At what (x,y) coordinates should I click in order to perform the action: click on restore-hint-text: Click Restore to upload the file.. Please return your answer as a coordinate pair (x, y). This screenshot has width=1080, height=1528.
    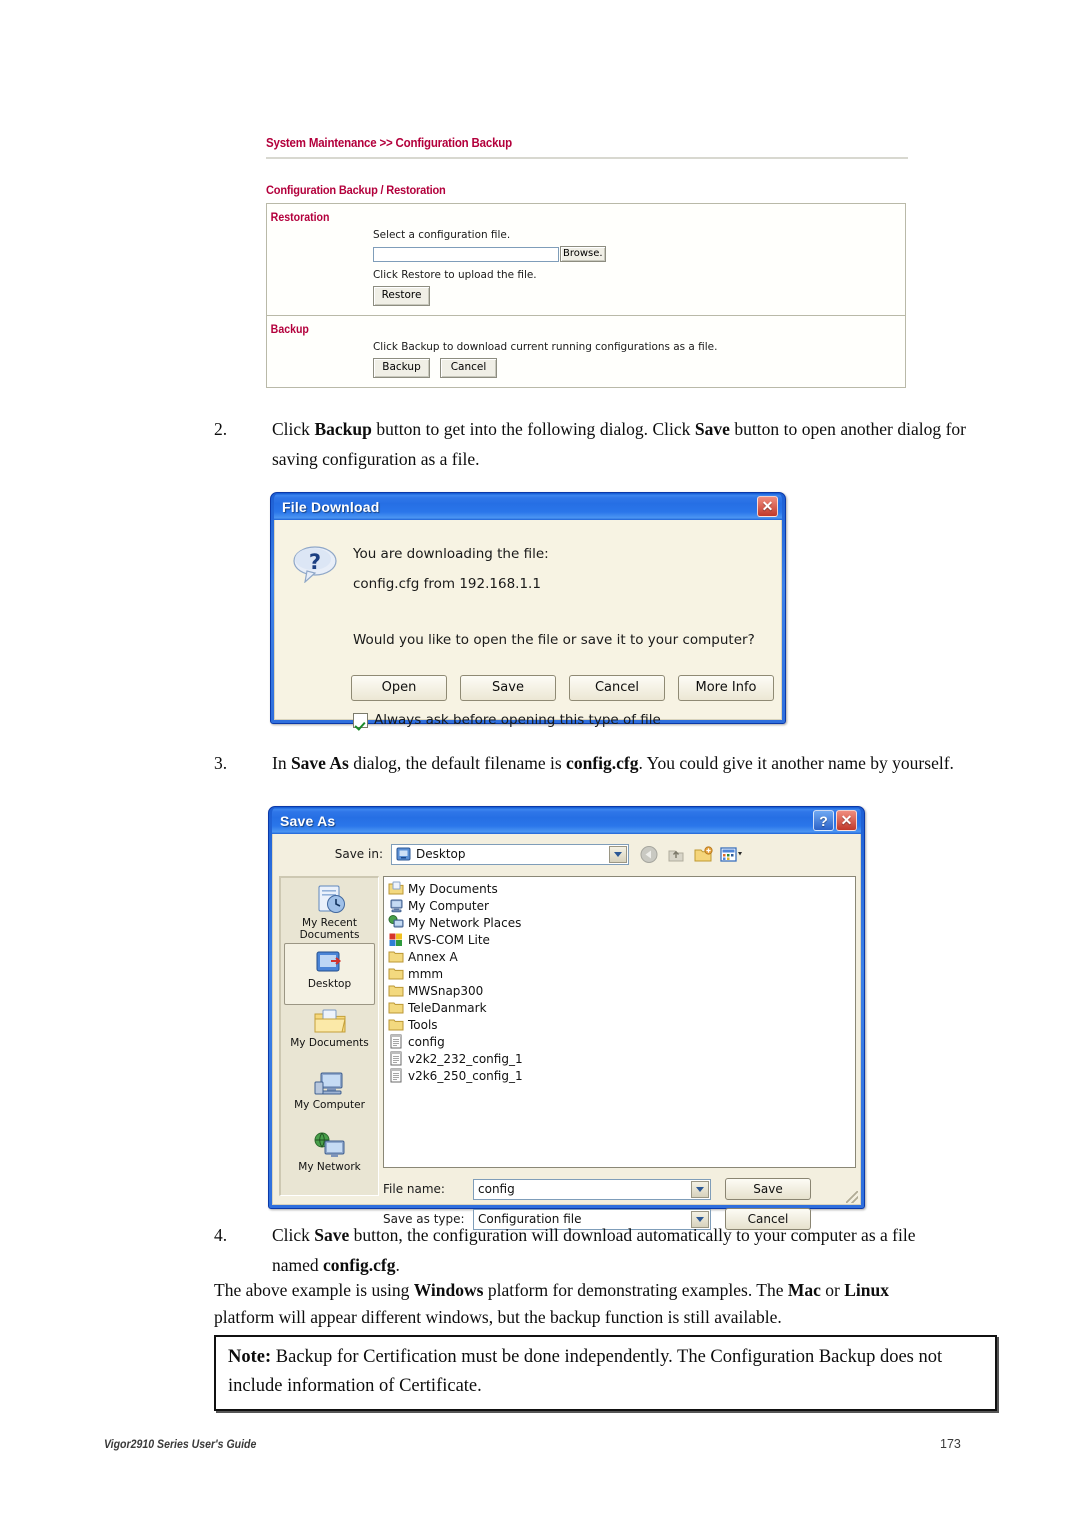
    Looking at the image, I should click on (455, 274).